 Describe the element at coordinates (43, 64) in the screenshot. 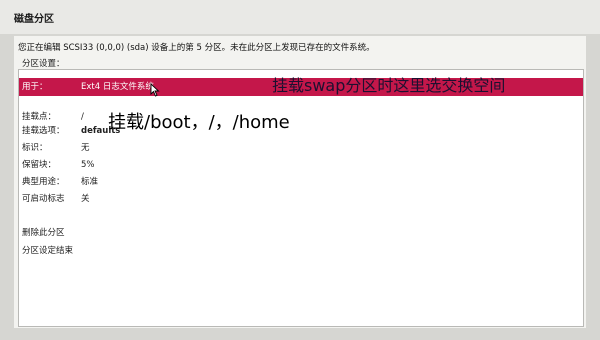

I see `section-label: 分区设置：` at that location.